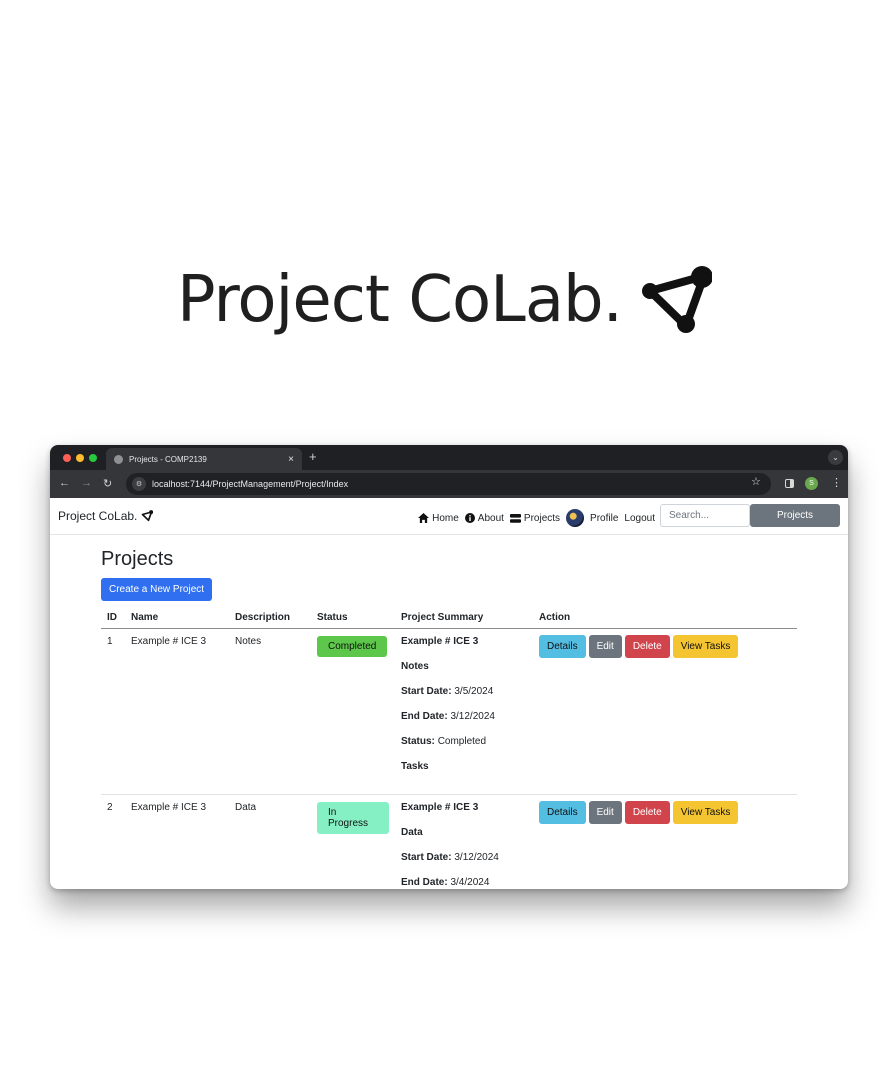  I want to click on search-input, so click(705, 515).